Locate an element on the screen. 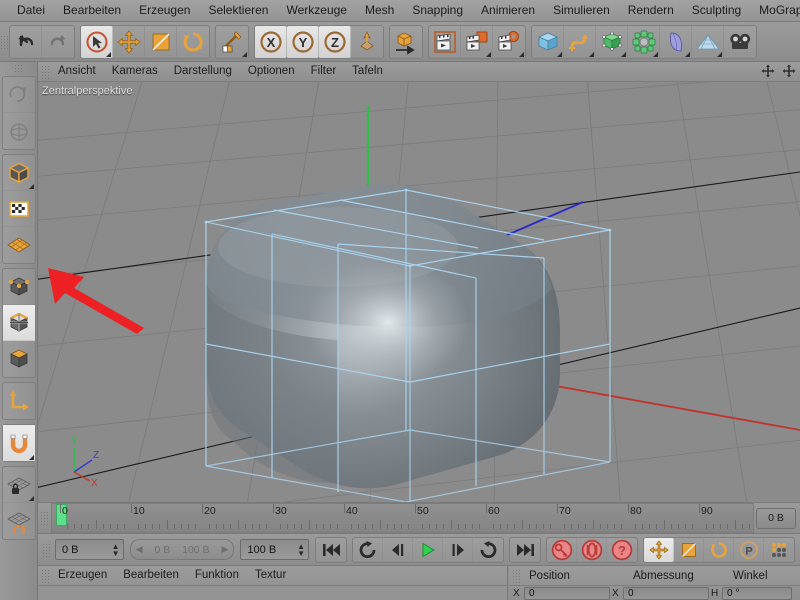 Image resolution: width=800 pixels, height=600 pixels. texture-mode-button is located at coordinates (18, 209).